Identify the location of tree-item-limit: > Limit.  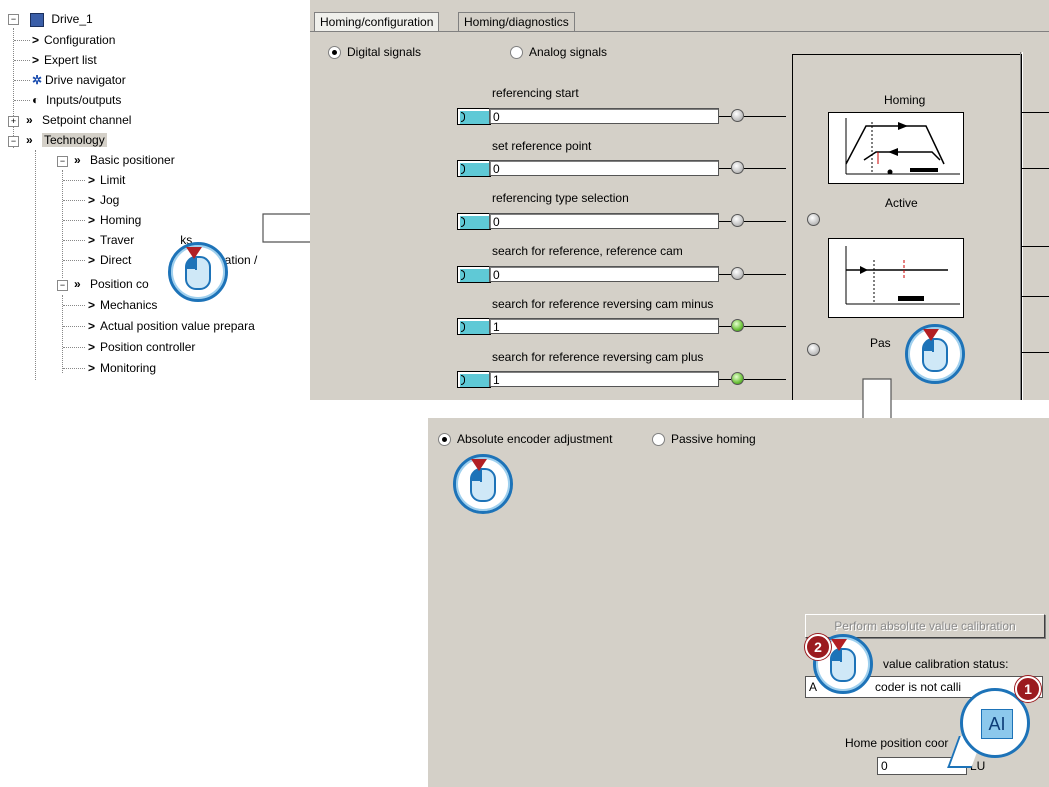
(106, 180).